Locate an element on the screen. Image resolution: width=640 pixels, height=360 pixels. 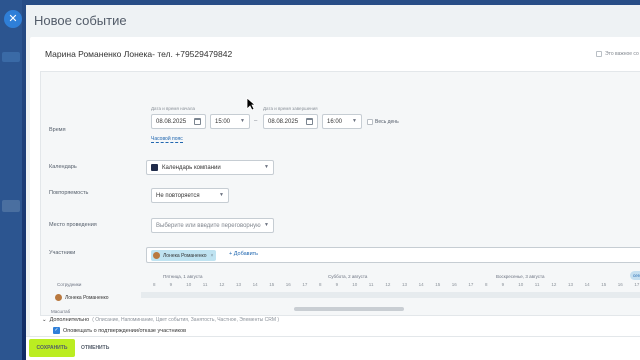
repeat-value: Не повторяется is located at coordinates (178, 195).